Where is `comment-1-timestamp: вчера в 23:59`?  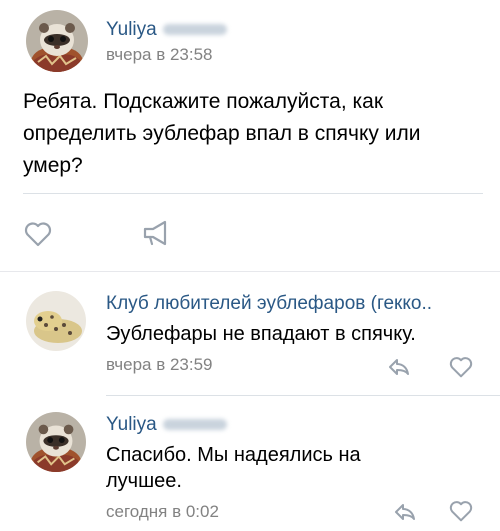
comment-1-timestamp: вчера в 23:59 is located at coordinates (159, 365).